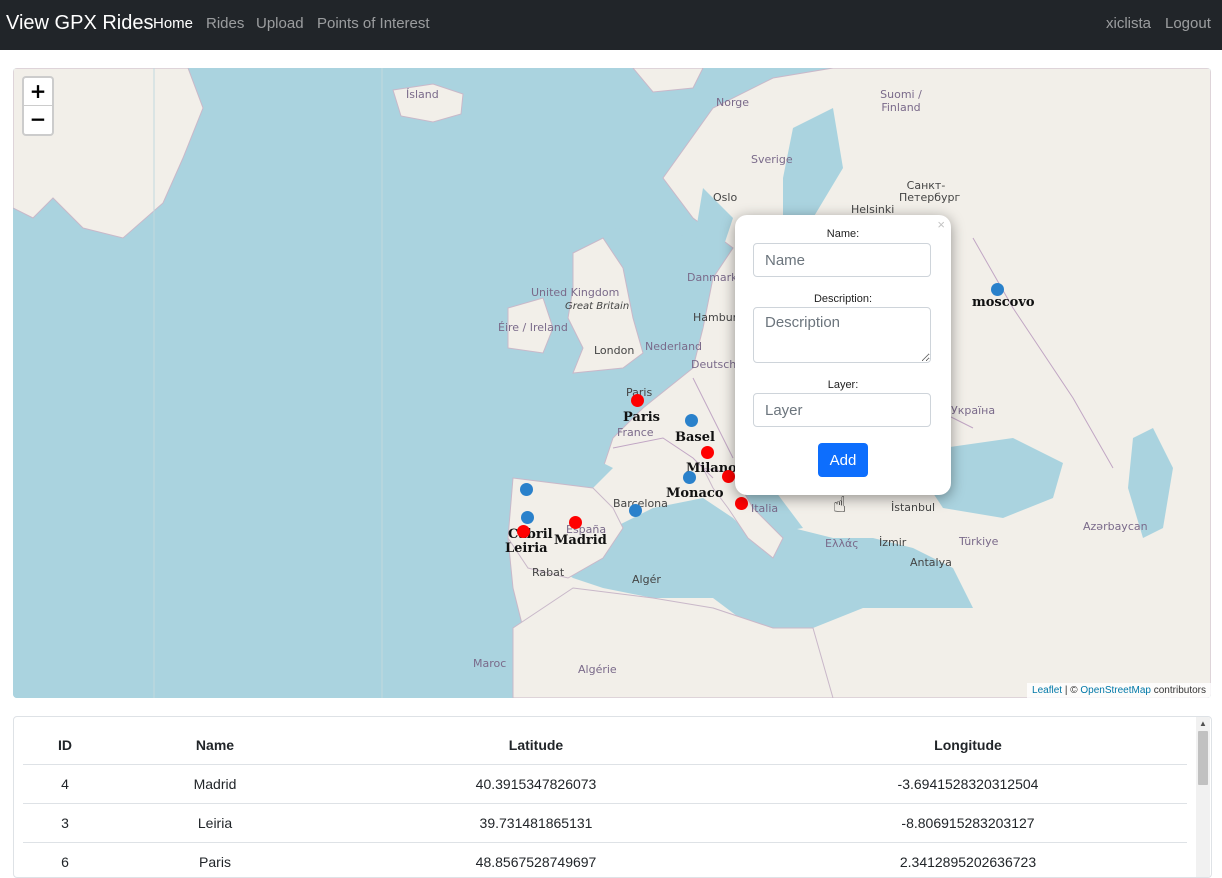  I want to click on city-label-monaco: Monaco, so click(695, 493).